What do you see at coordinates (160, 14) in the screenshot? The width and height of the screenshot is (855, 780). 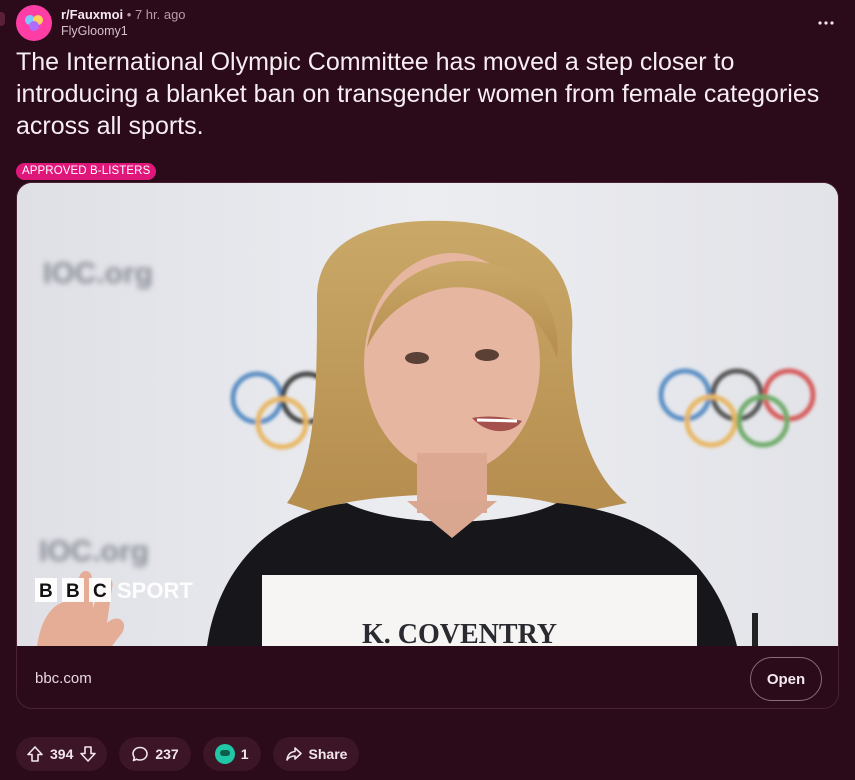 I see `post-time: 7 hr. ago` at bounding box center [160, 14].